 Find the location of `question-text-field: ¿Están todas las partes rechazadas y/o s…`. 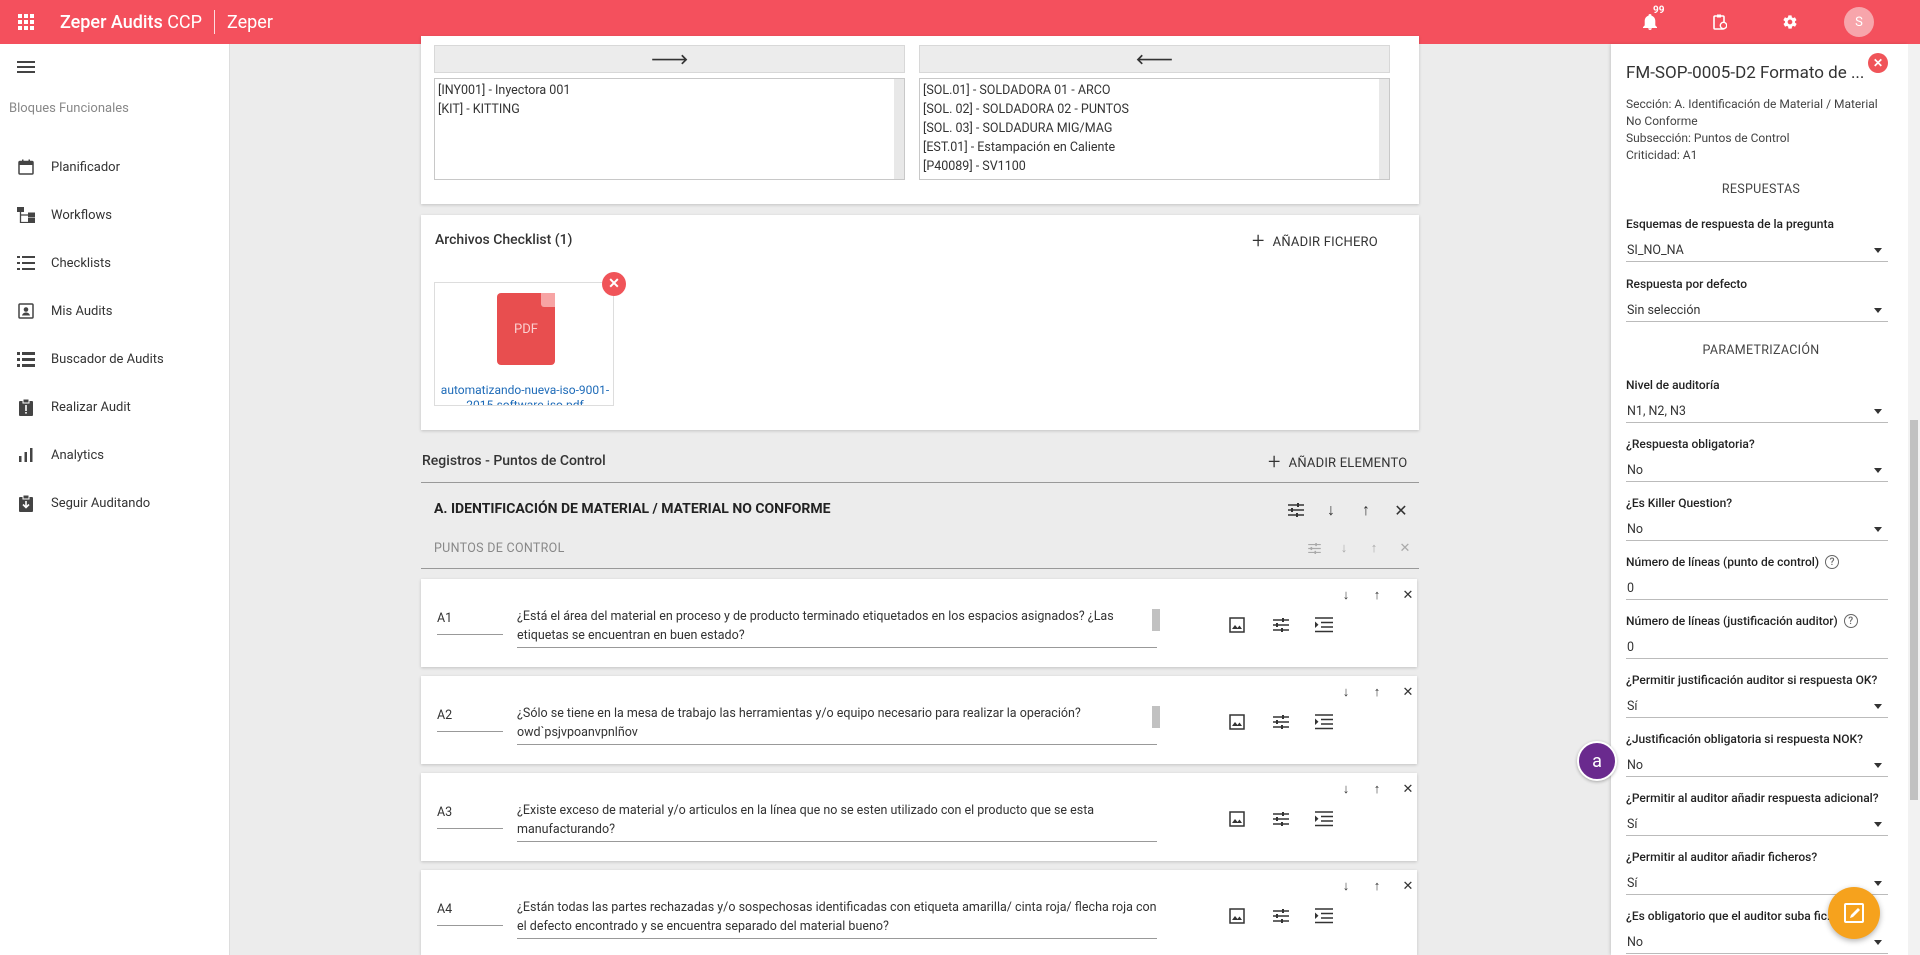

question-text-field: ¿Están todas las partes rechazadas y/o s… is located at coordinates (837, 918).